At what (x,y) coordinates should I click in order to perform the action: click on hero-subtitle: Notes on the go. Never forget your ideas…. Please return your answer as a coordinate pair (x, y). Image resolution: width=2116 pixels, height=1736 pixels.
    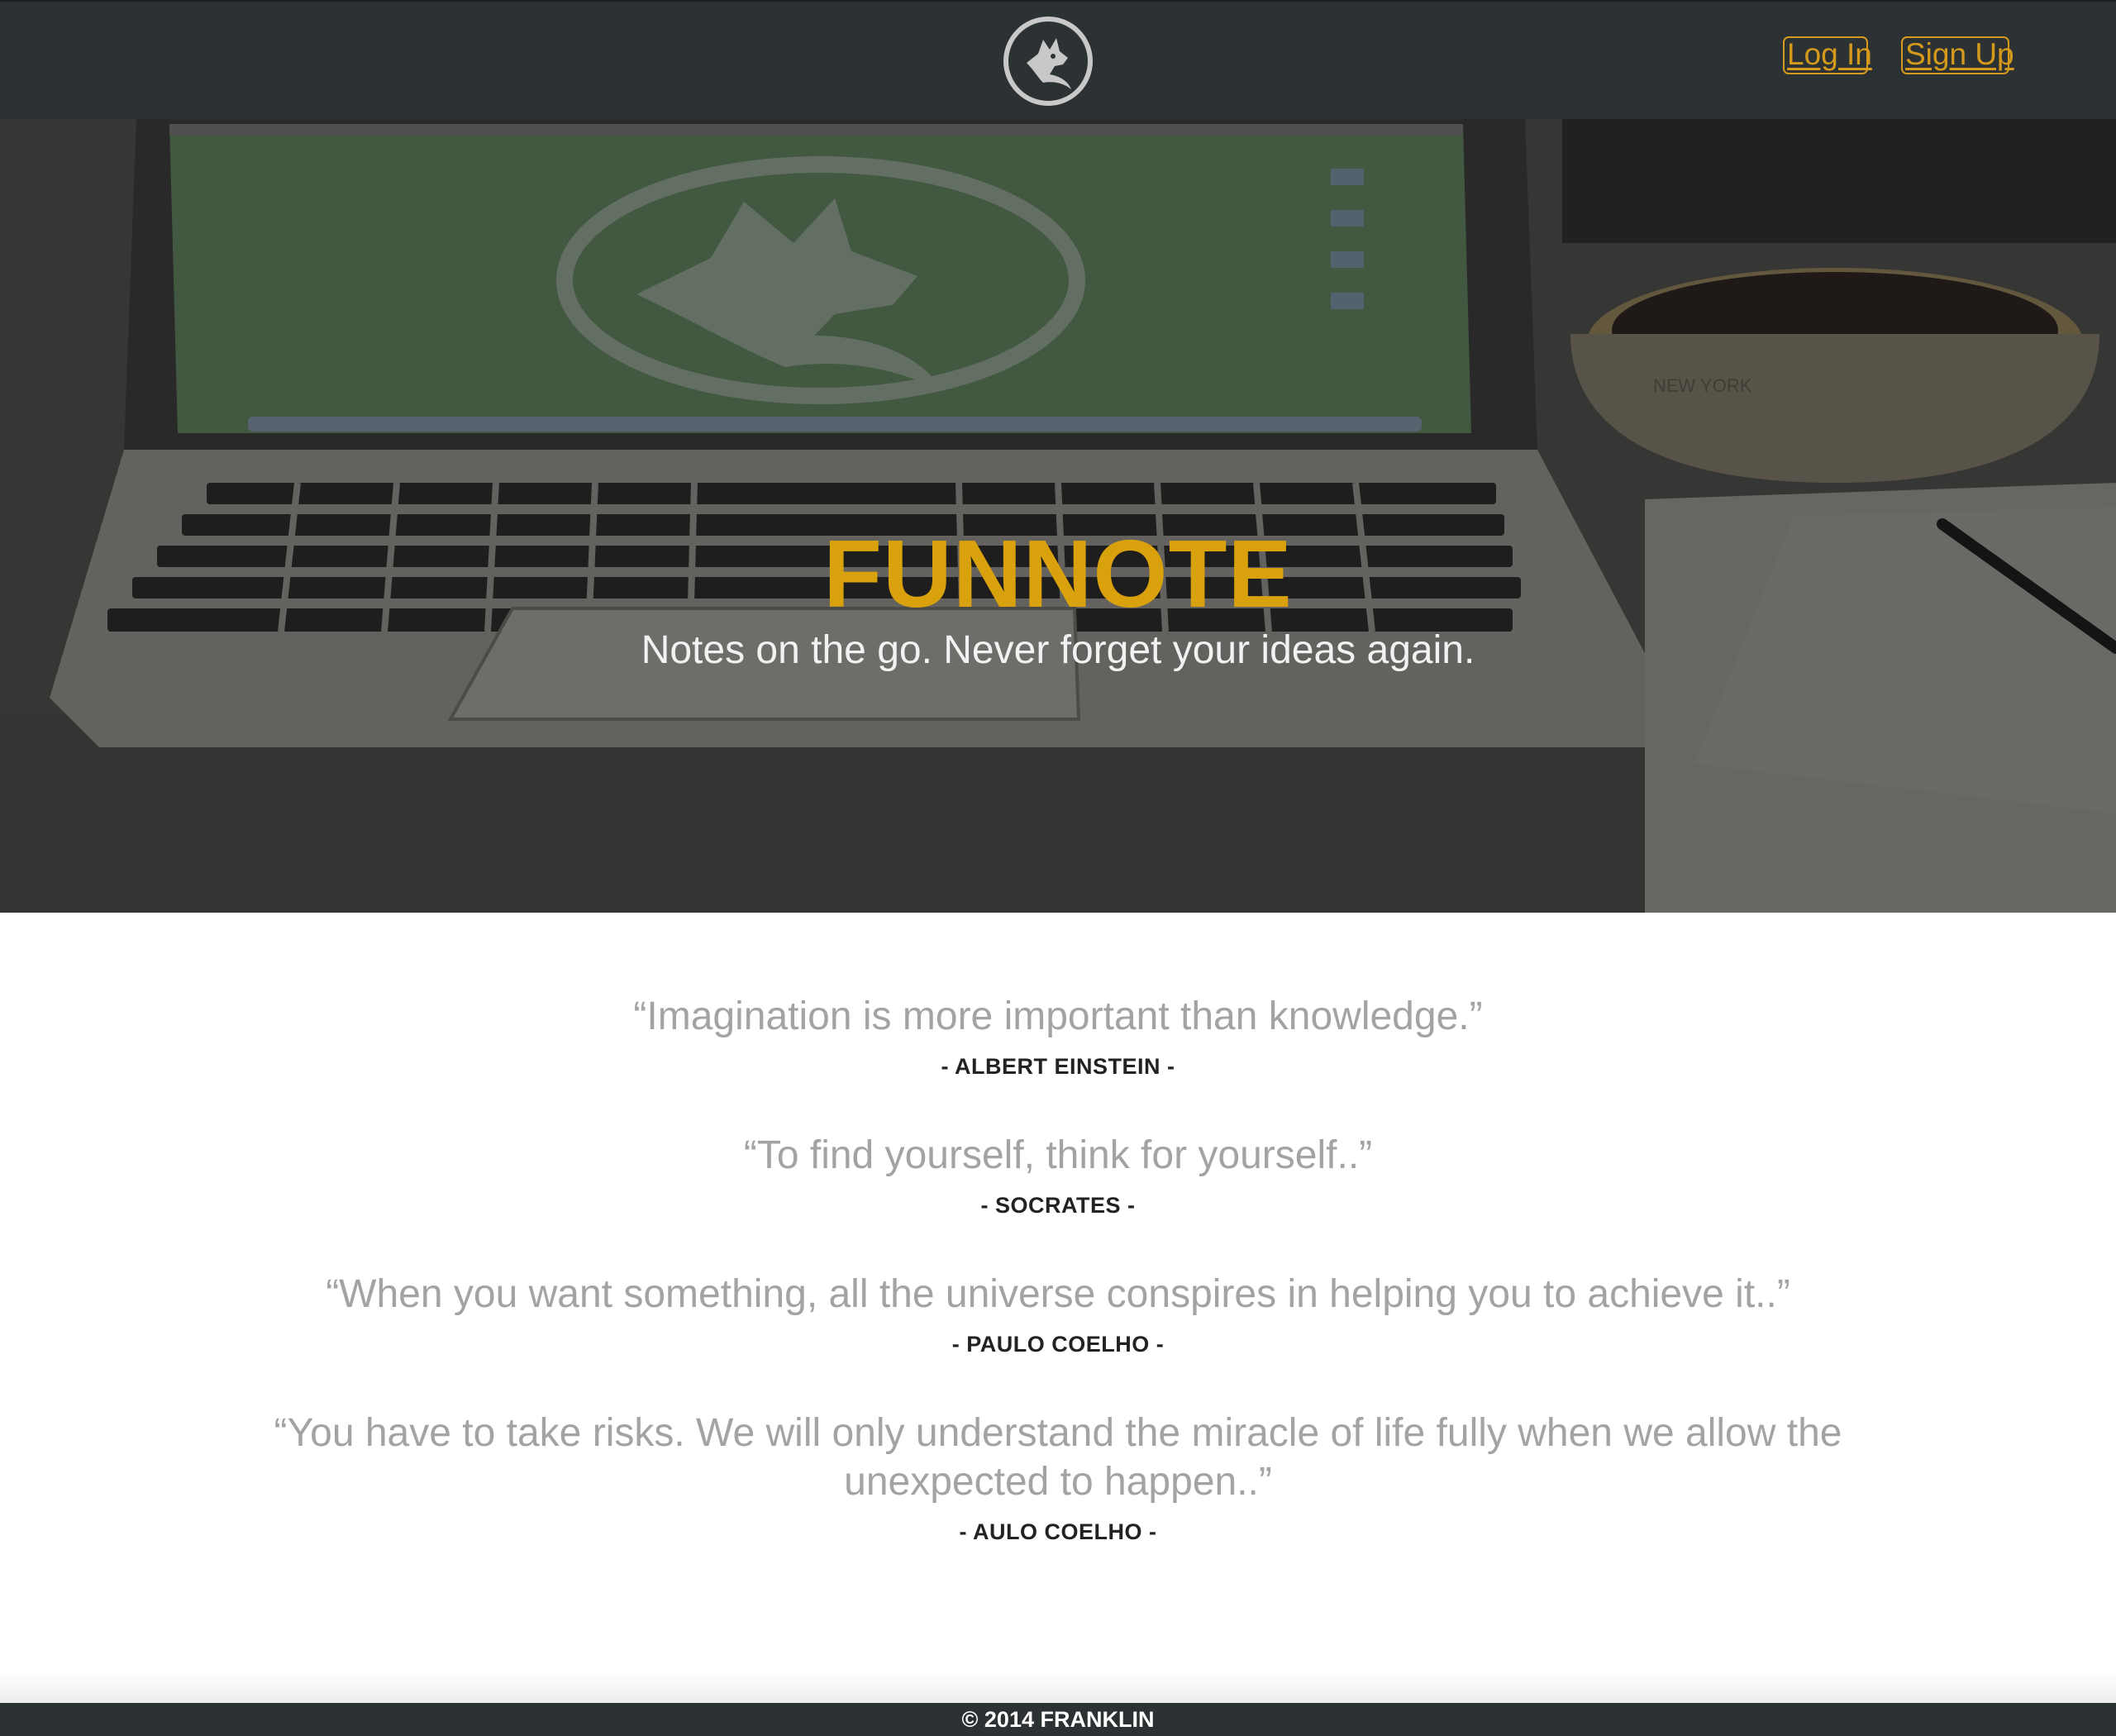
    Looking at the image, I should click on (1058, 650).